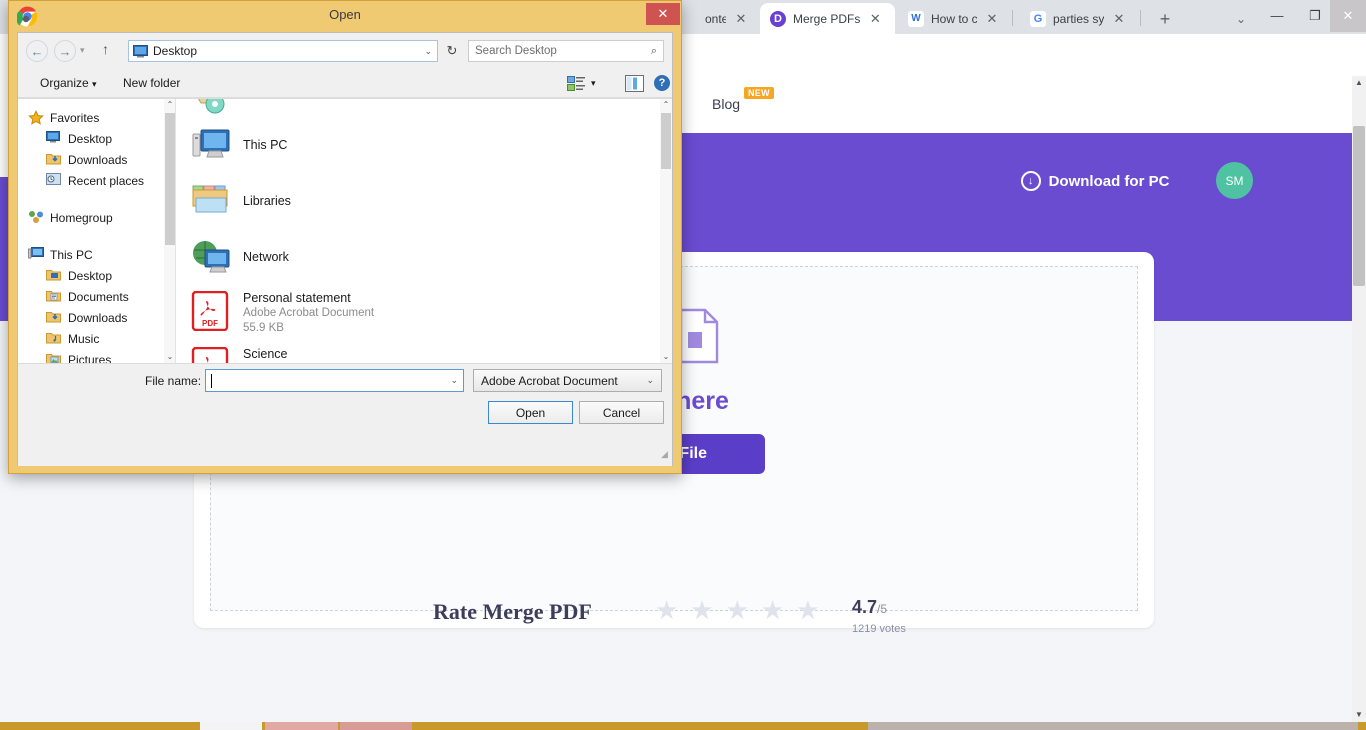 This screenshot has width=1366, height=730. I want to click on nav-history-chevron-down-icon: ▾, so click(82, 50).